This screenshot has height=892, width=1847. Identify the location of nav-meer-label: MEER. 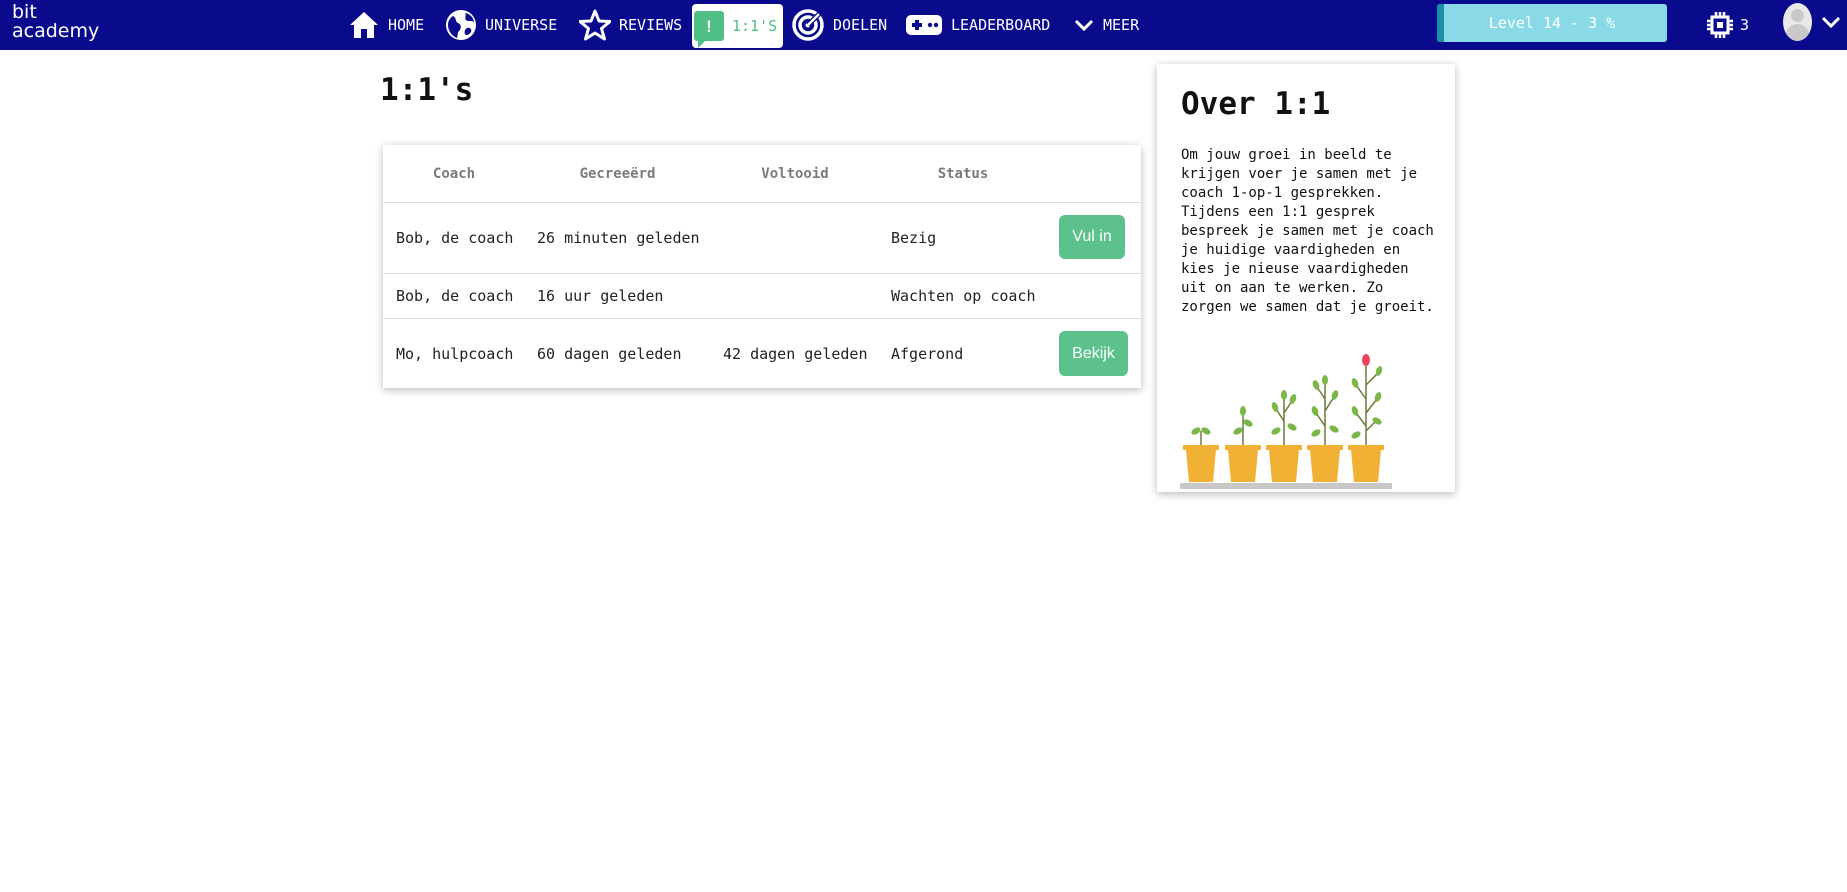
(1121, 25).